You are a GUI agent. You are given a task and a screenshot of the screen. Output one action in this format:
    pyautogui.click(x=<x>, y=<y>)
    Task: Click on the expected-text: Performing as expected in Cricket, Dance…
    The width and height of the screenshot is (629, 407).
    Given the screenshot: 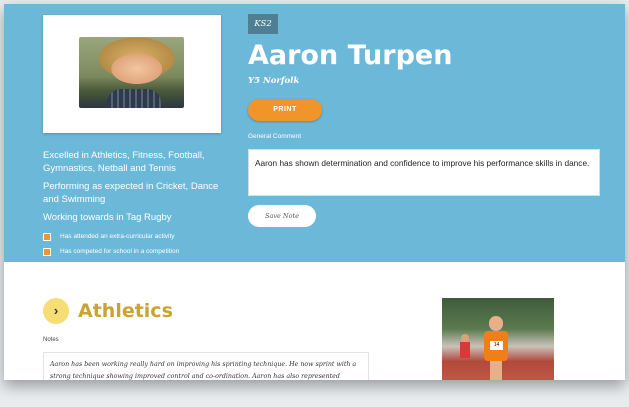 What is the action you would take?
    pyautogui.click(x=131, y=193)
    